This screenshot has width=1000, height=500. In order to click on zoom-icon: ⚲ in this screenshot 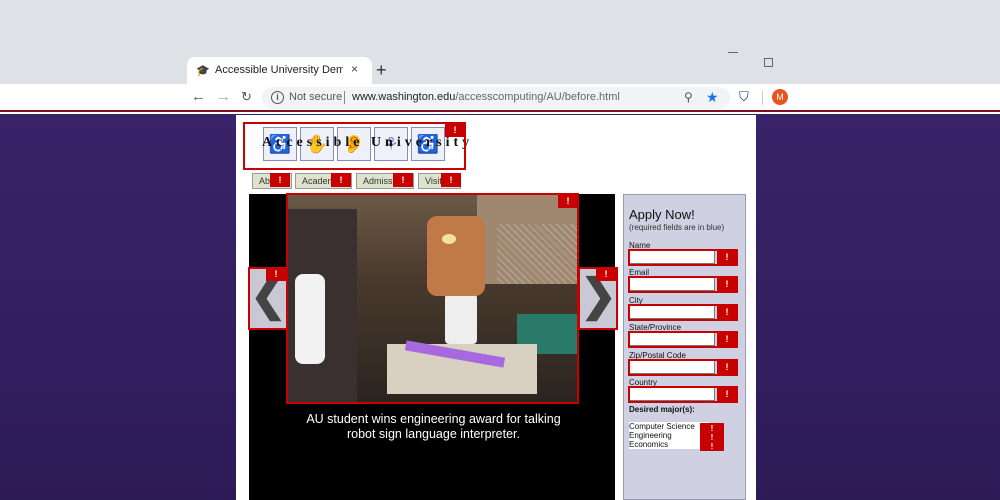, I will do `click(688, 97)`.